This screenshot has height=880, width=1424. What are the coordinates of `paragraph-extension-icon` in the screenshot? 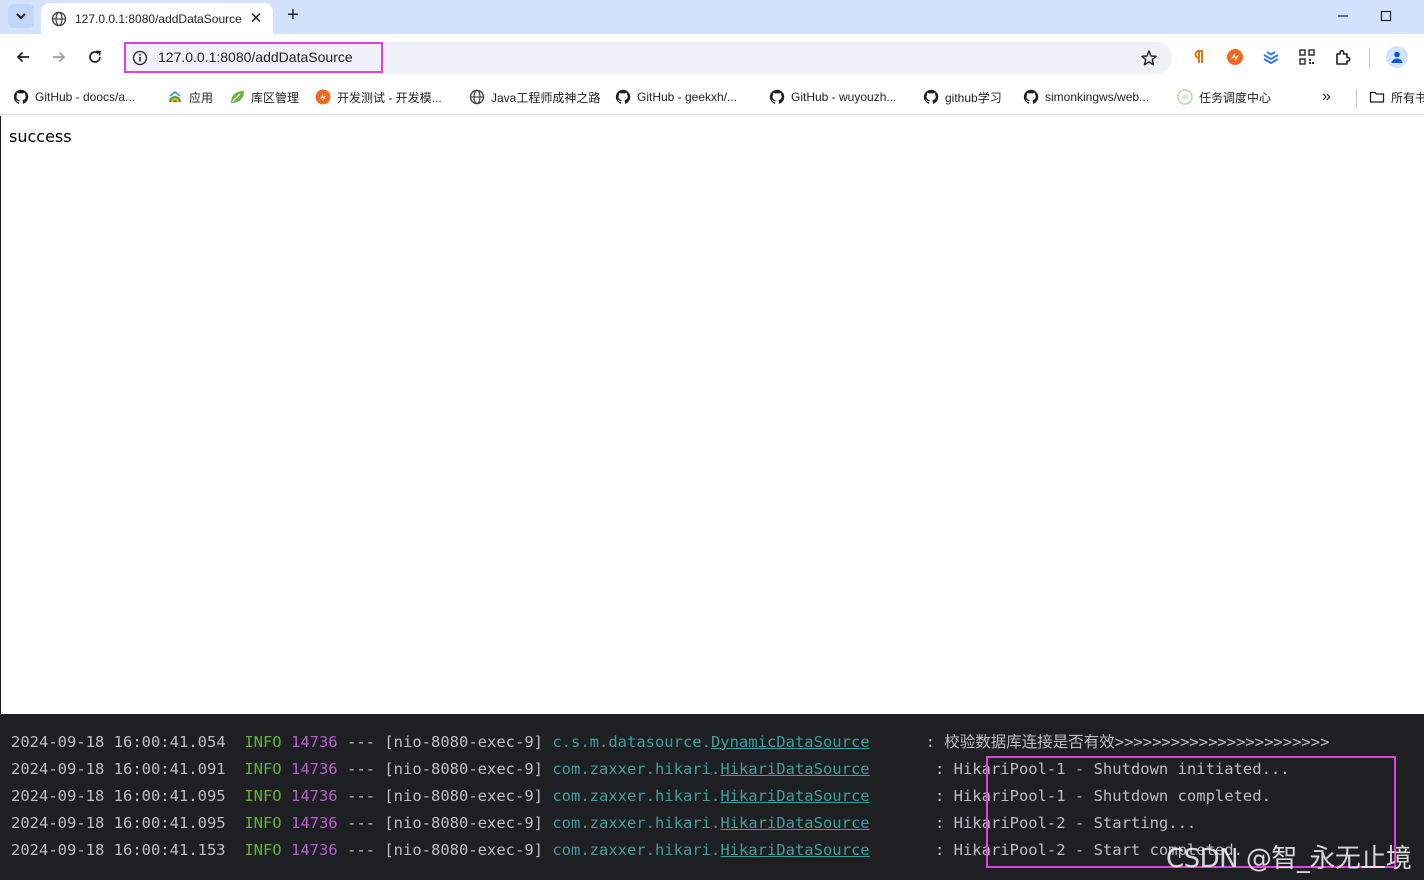 It's located at (1198, 57).